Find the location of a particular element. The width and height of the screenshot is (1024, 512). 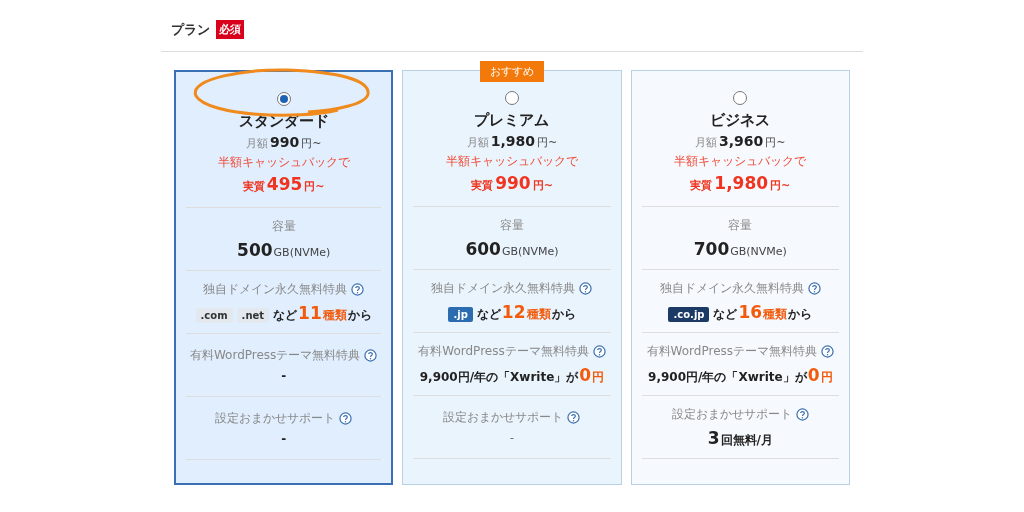

value-text: 16 is located at coordinates (750, 311).